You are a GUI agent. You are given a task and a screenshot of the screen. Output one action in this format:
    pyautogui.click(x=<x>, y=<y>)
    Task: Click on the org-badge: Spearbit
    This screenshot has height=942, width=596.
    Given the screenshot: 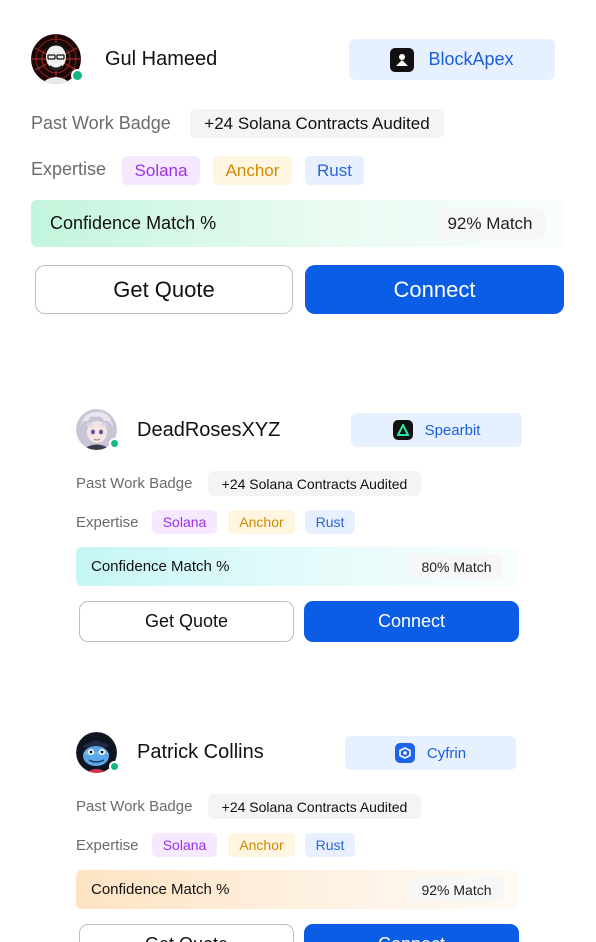 What is the action you would take?
    pyautogui.click(x=436, y=430)
    